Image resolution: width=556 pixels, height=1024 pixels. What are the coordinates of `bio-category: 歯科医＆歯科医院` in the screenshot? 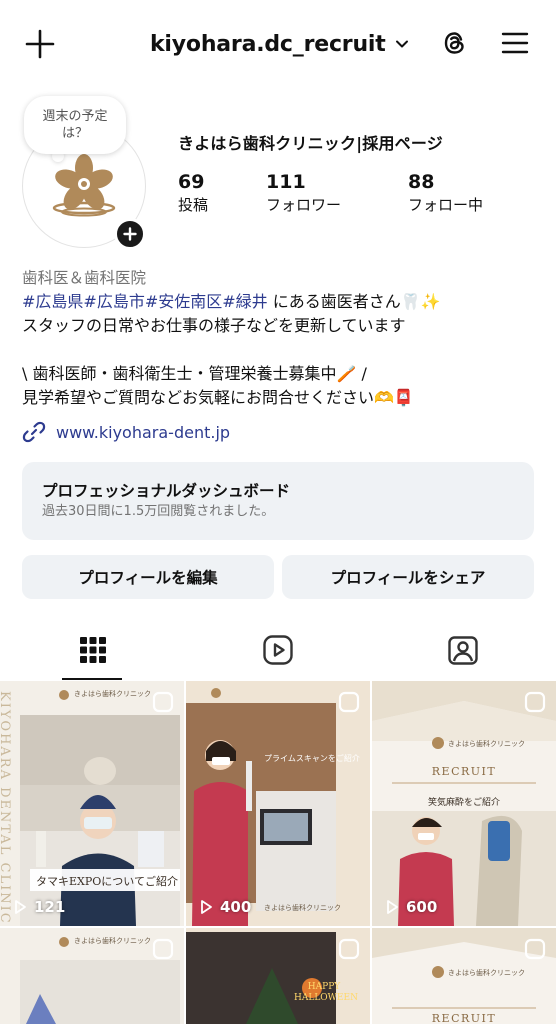 It's located at (84, 278).